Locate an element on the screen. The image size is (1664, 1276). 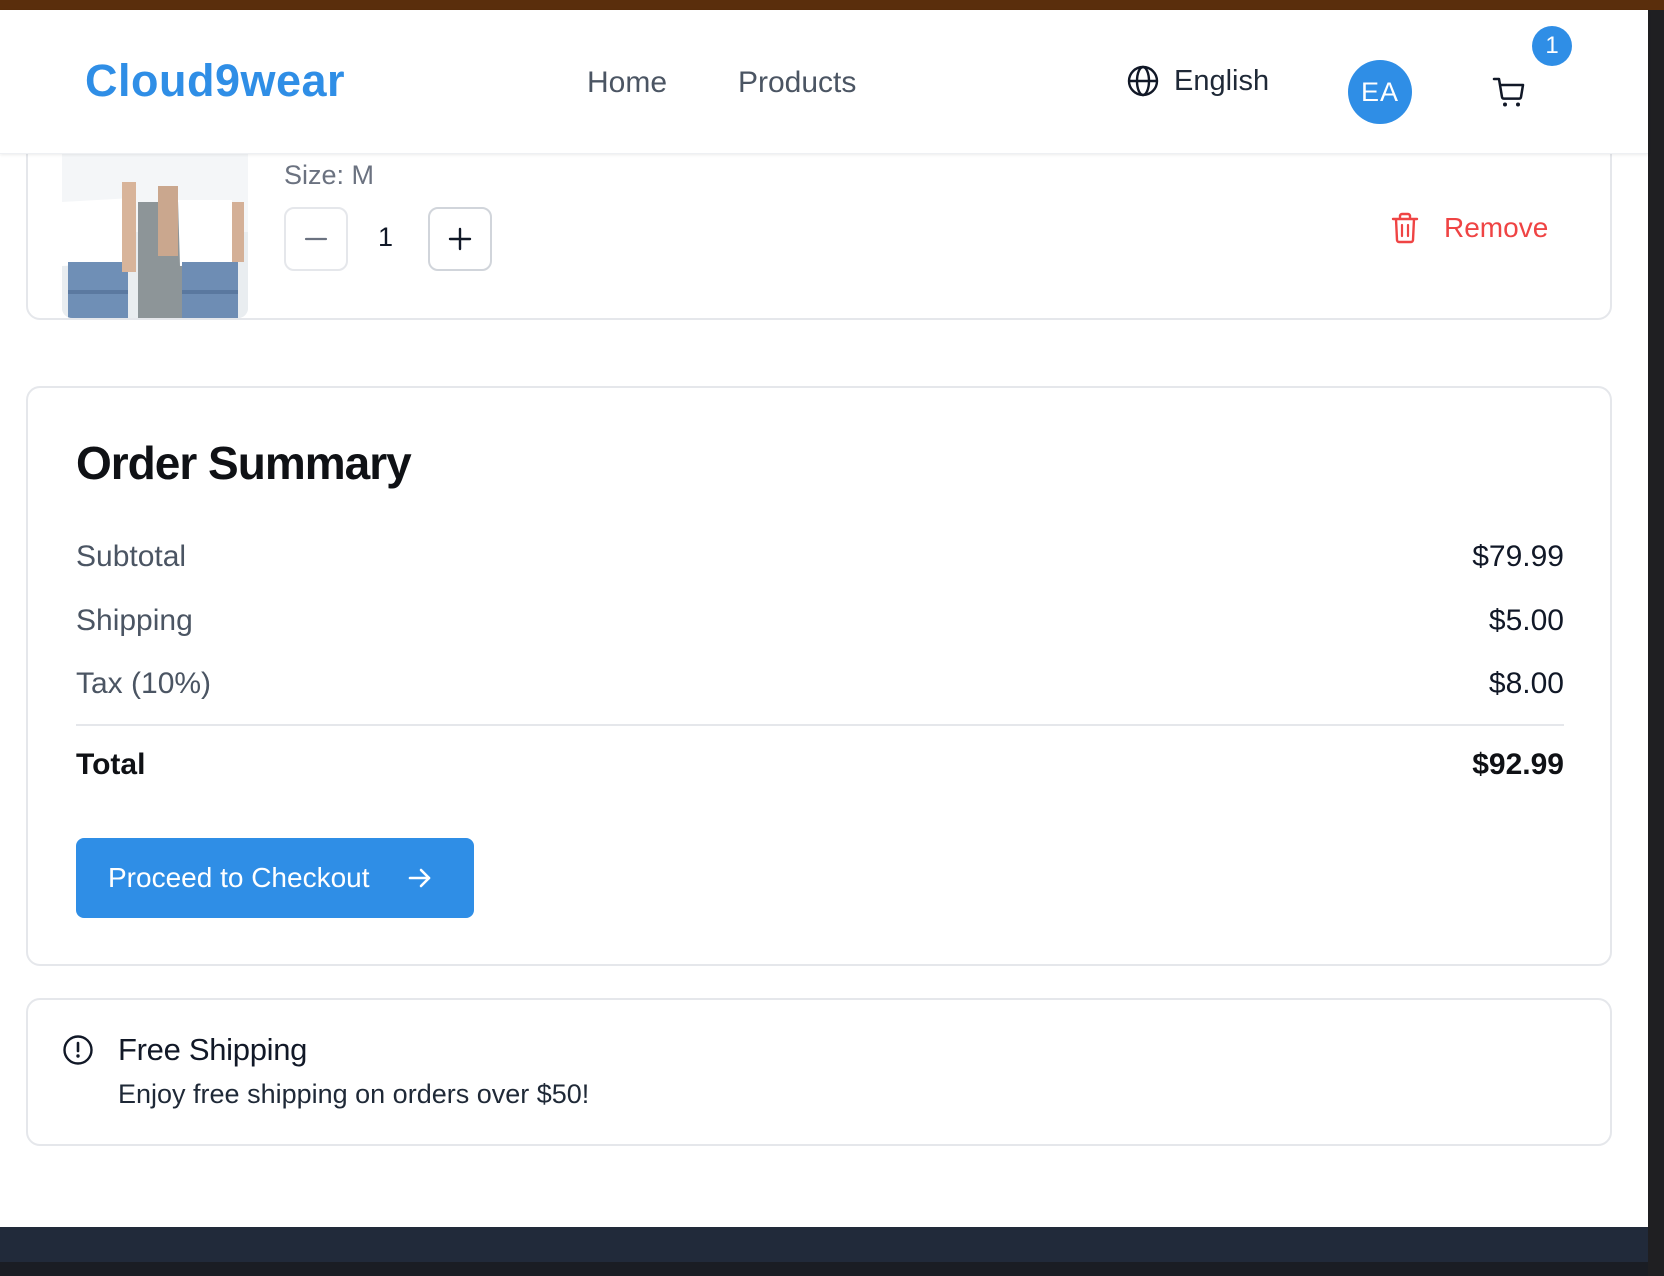
total-row: Total $92.99 is located at coordinates (820, 765).